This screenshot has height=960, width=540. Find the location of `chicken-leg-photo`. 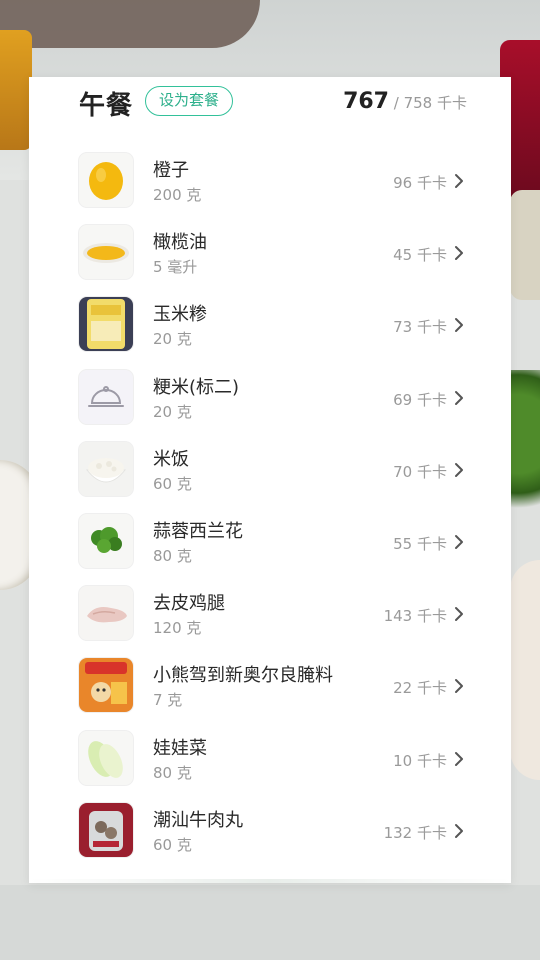

chicken-leg-photo is located at coordinates (106, 613).